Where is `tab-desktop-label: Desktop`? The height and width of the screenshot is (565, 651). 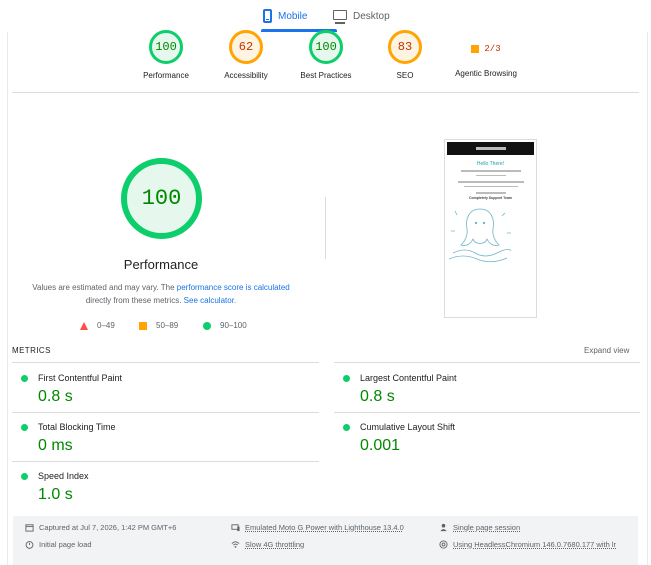
tab-desktop-label: Desktop is located at coordinates (371, 16).